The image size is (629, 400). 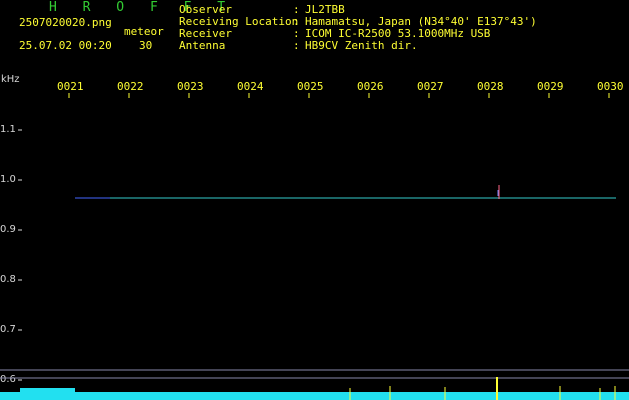 What do you see at coordinates (498, 192) in the screenshot?
I see `meteor-echo` at bounding box center [498, 192].